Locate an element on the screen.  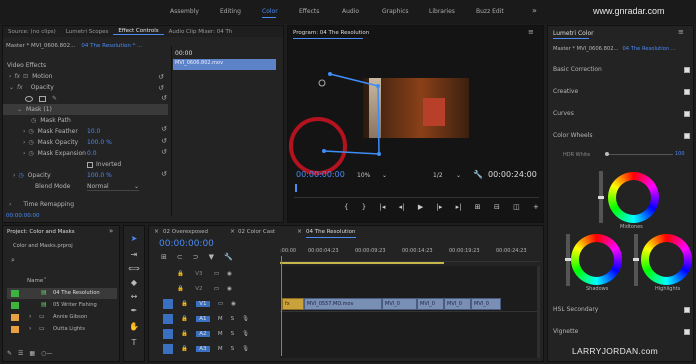
source-patch-a1 is located at coordinates (168, 319).